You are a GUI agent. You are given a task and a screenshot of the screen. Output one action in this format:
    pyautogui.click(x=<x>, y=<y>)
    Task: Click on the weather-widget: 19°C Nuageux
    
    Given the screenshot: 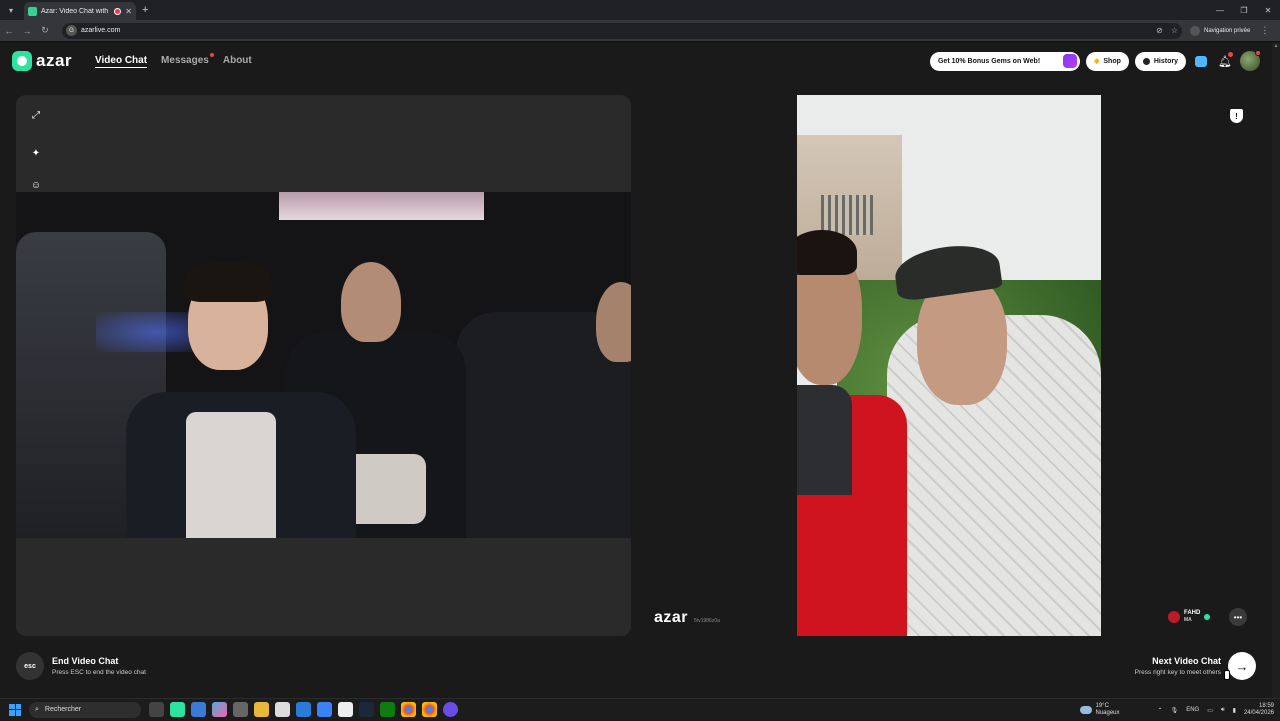 What is the action you would take?
    pyautogui.click(x=1099, y=710)
    